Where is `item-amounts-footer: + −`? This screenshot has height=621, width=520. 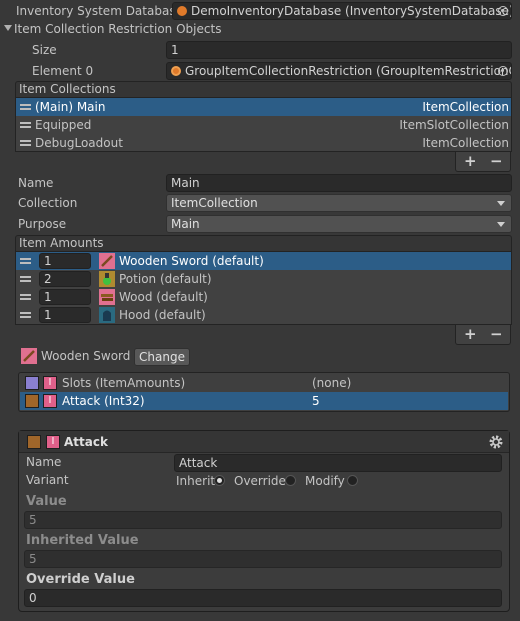 item-amounts-footer: + − is located at coordinates (483, 335).